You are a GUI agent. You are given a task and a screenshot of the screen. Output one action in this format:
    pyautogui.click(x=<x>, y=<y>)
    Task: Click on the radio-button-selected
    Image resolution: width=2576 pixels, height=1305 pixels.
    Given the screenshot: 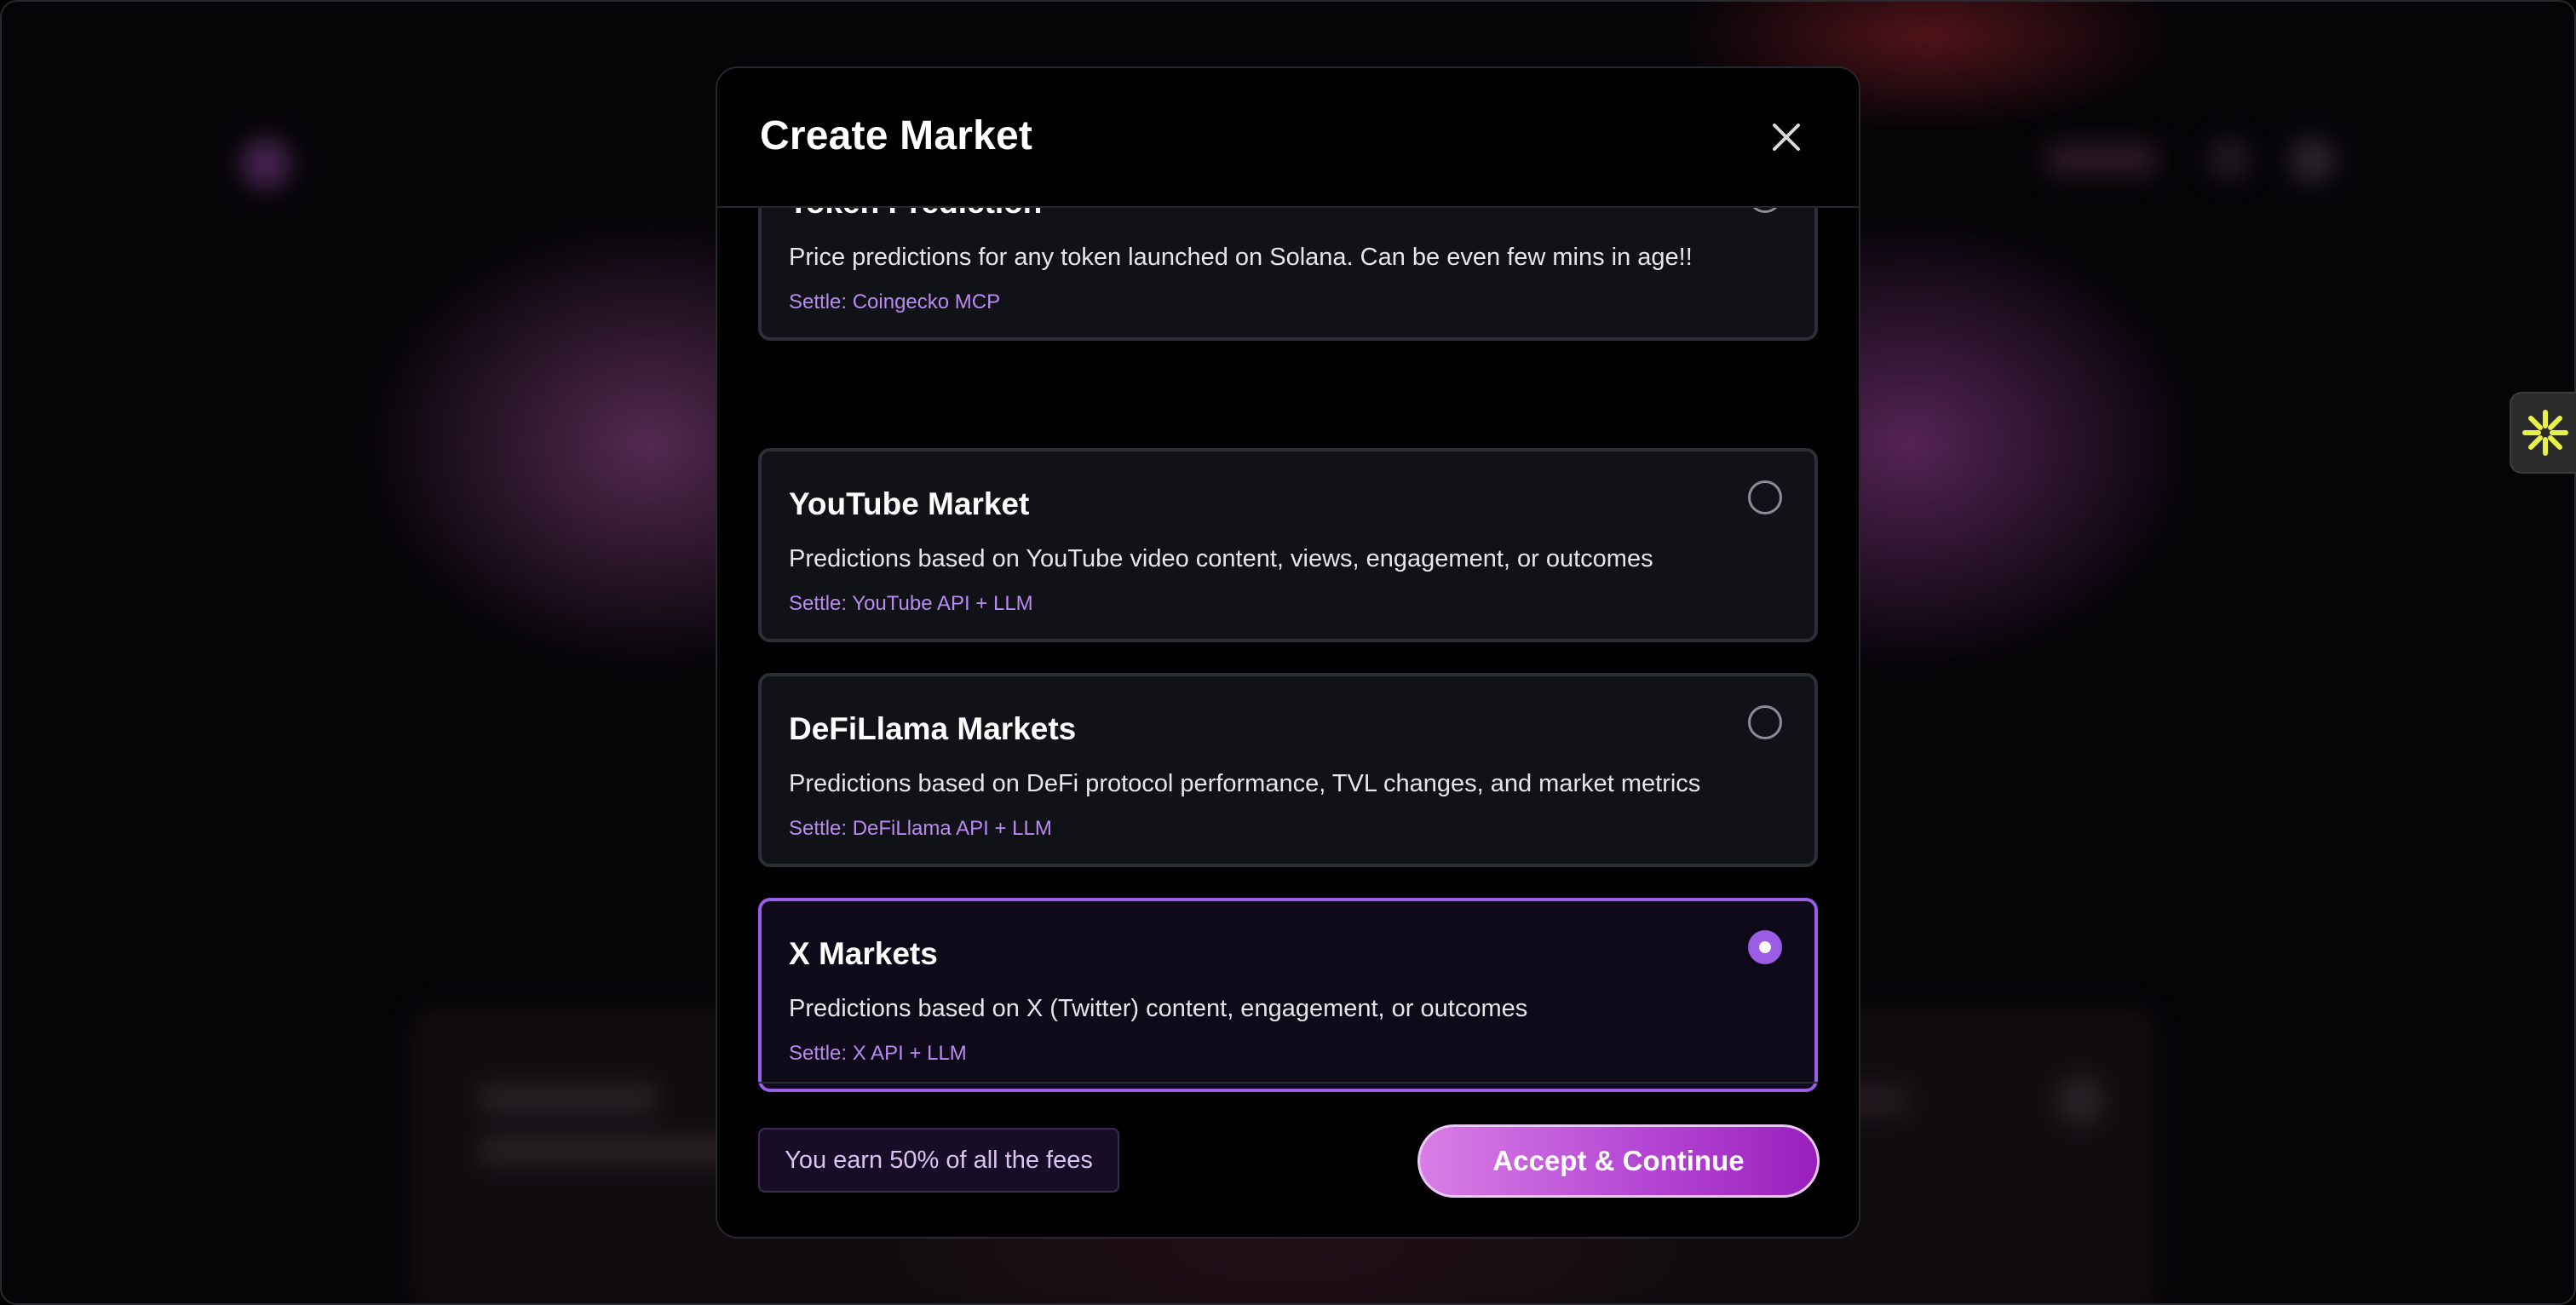 What is the action you would take?
    pyautogui.click(x=1765, y=947)
    